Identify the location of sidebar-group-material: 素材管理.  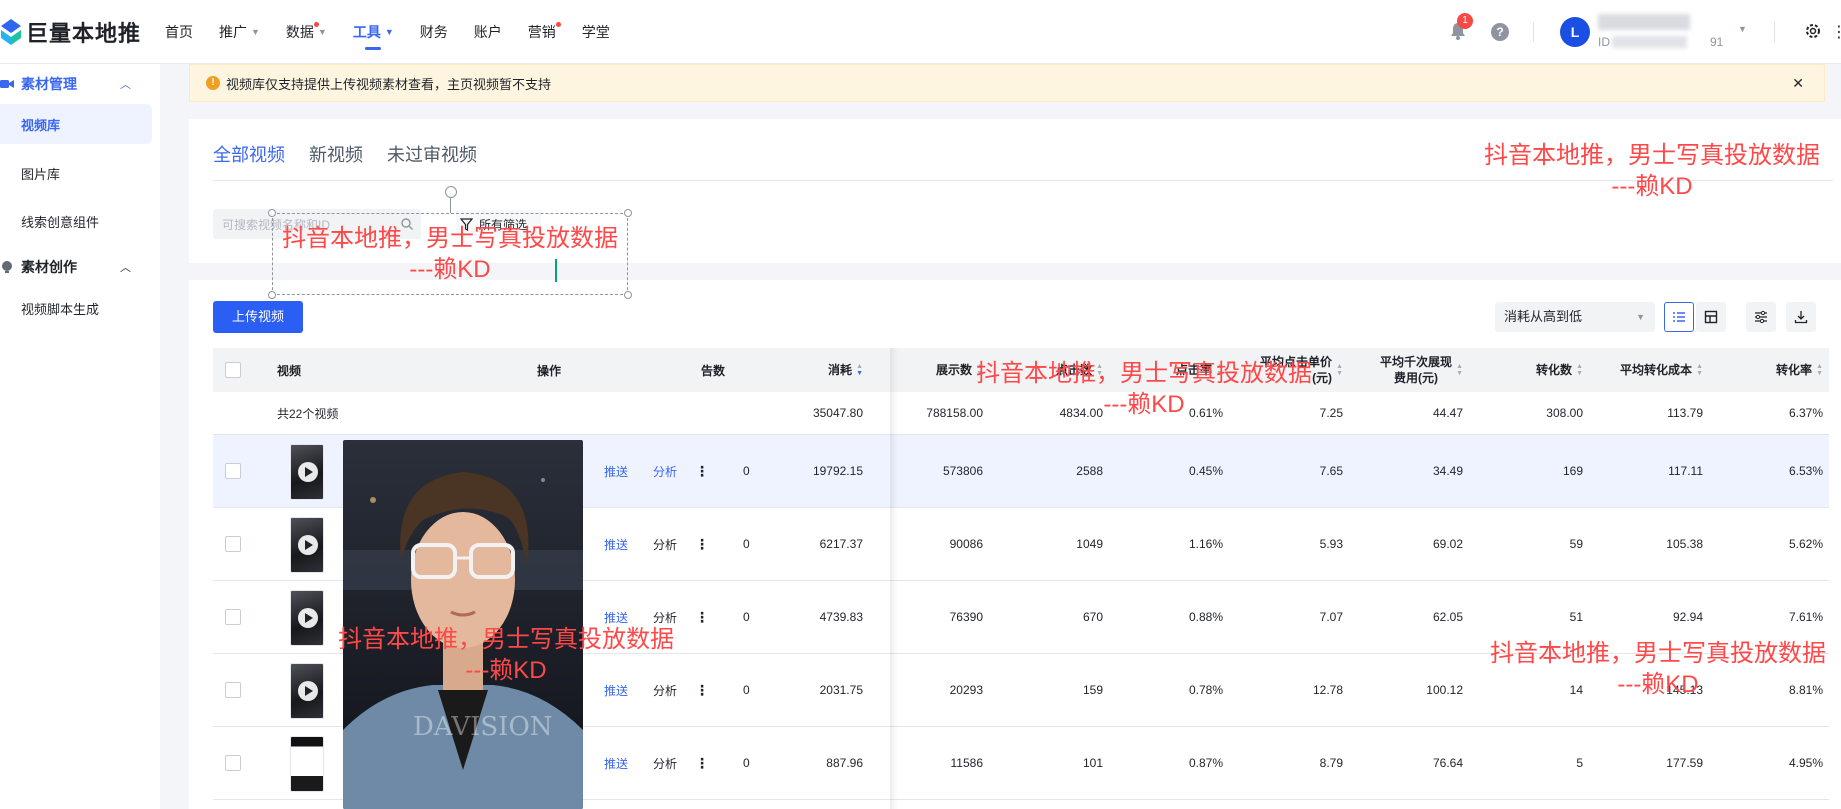
(38, 84).